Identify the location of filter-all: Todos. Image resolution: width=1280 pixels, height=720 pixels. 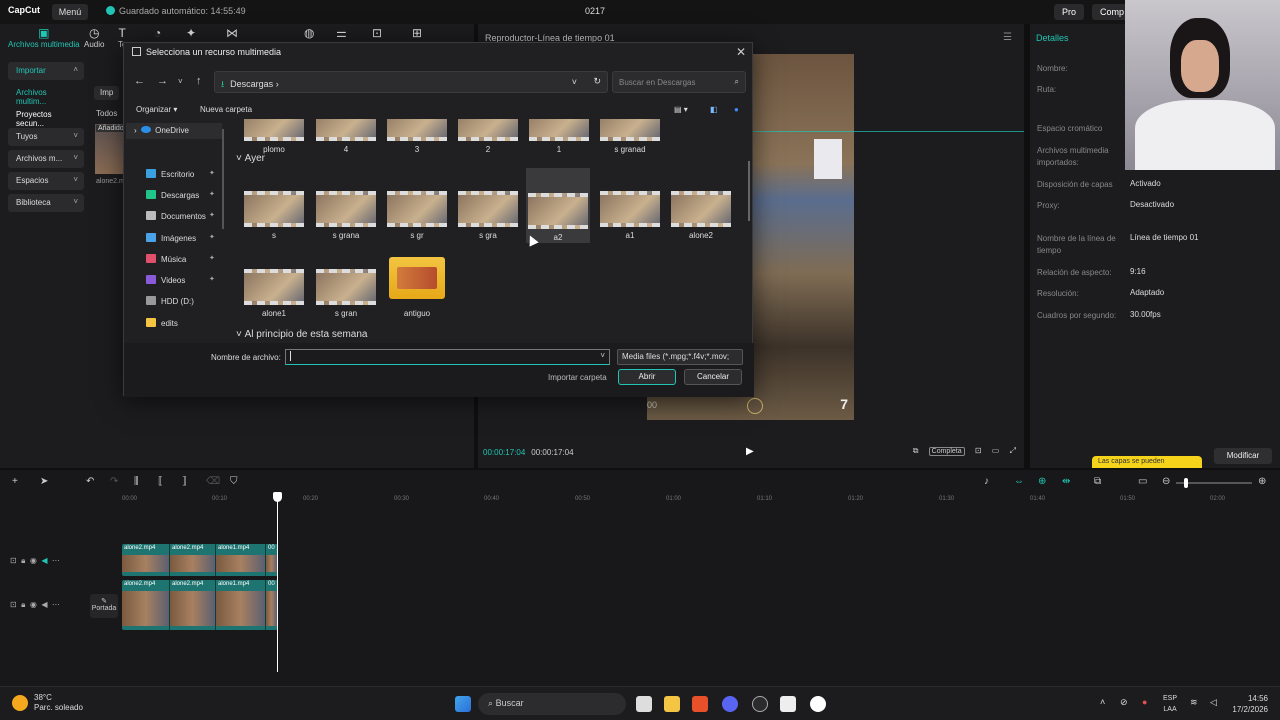
(106, 113).